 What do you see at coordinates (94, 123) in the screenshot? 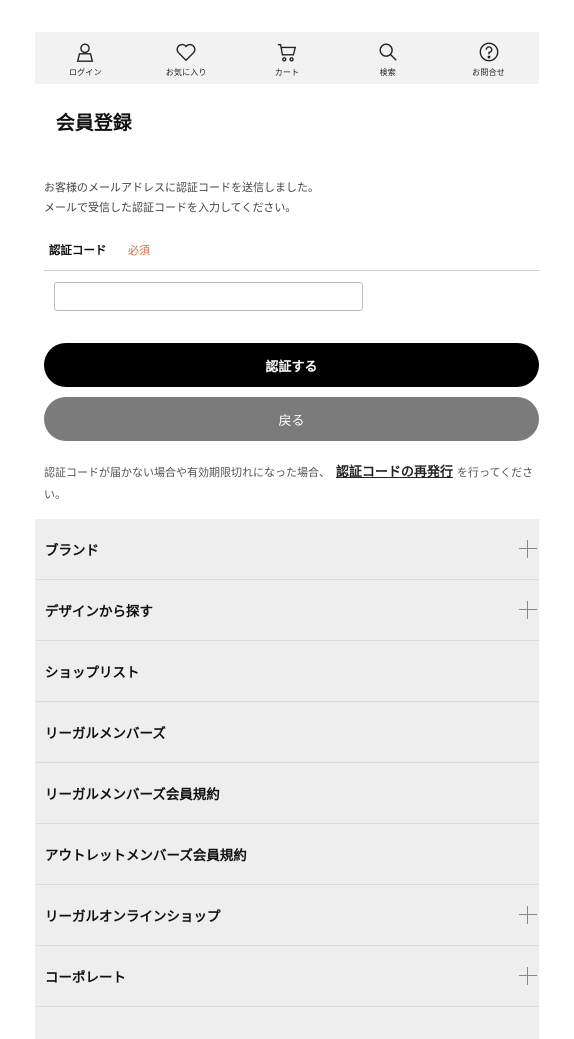
I see `page-title: 会員登録` at bounding box center [94, 123].